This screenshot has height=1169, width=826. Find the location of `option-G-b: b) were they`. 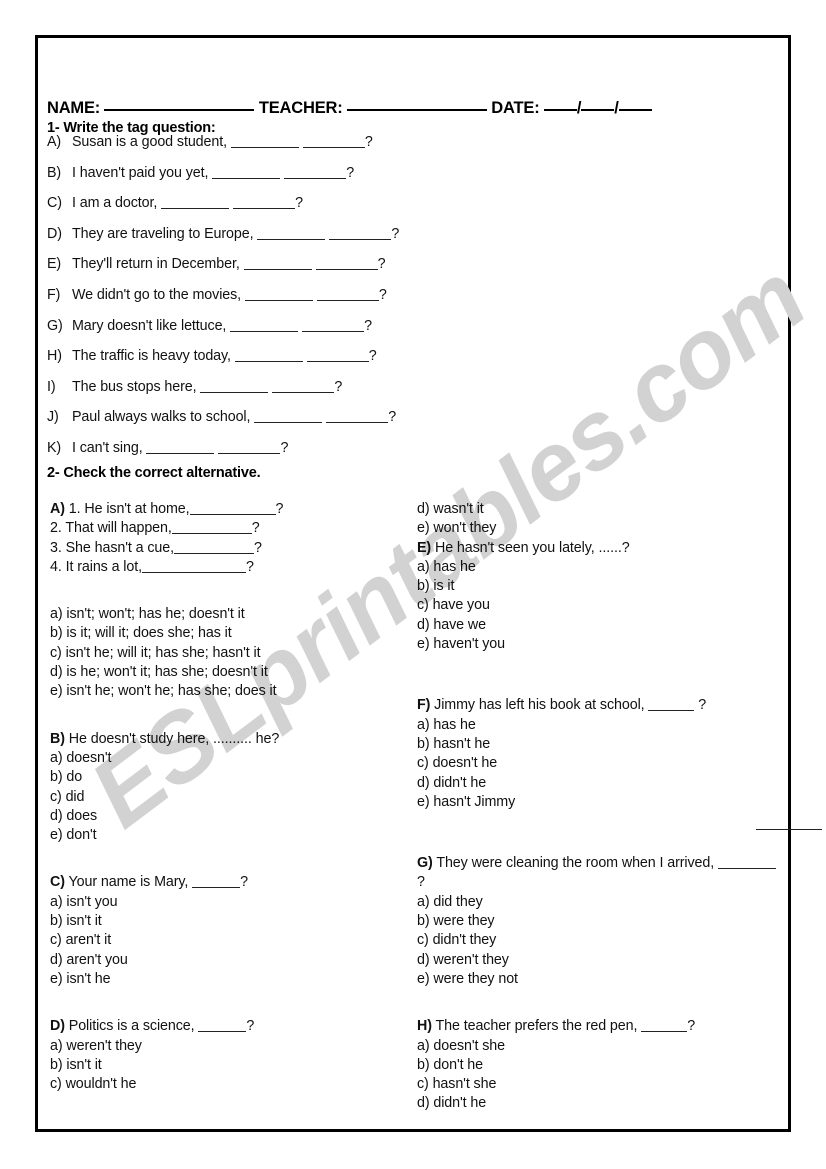

option-G-b: b) were they is located at coordinates (617, 921).